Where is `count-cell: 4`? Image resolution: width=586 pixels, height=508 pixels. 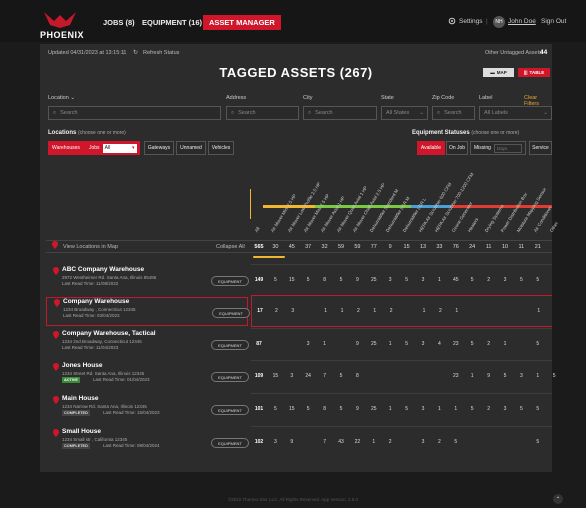
count-cell: 4 is located at coordinates (439, 344).